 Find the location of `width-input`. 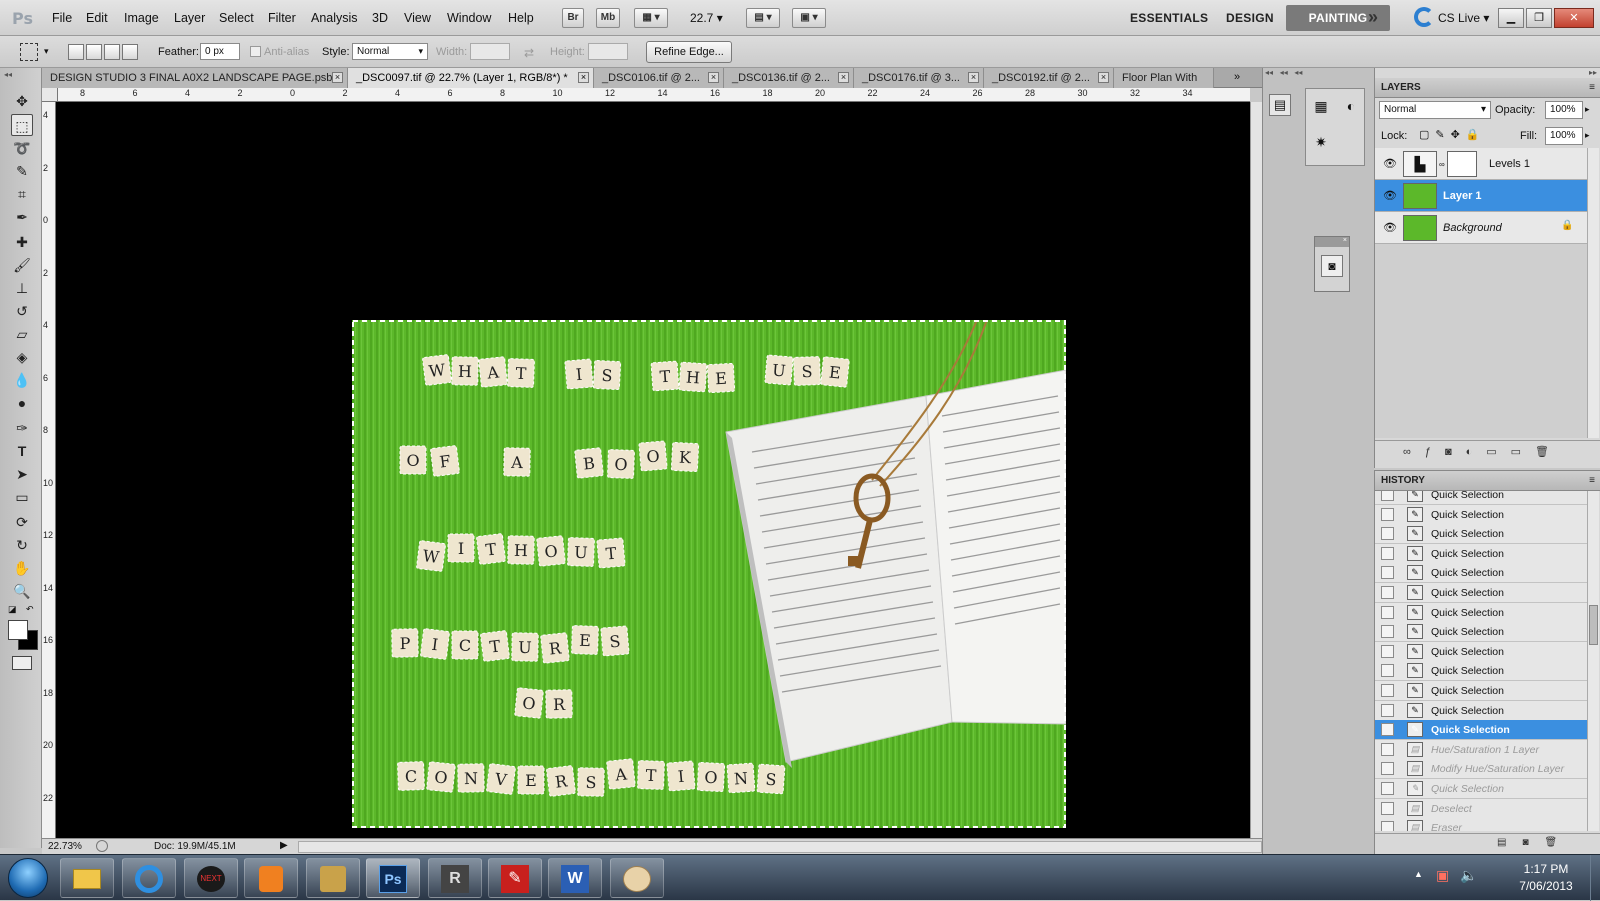

width-input is located at coordinates (490, 51).